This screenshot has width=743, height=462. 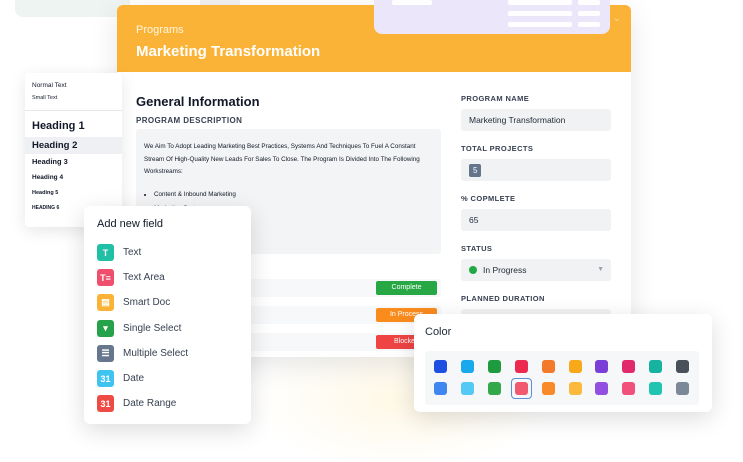 What do you see at coordinates (488, 198) in the screenshot?
I see `percent-complete-label: % COPMLETE` at bounding box center [488, 198].